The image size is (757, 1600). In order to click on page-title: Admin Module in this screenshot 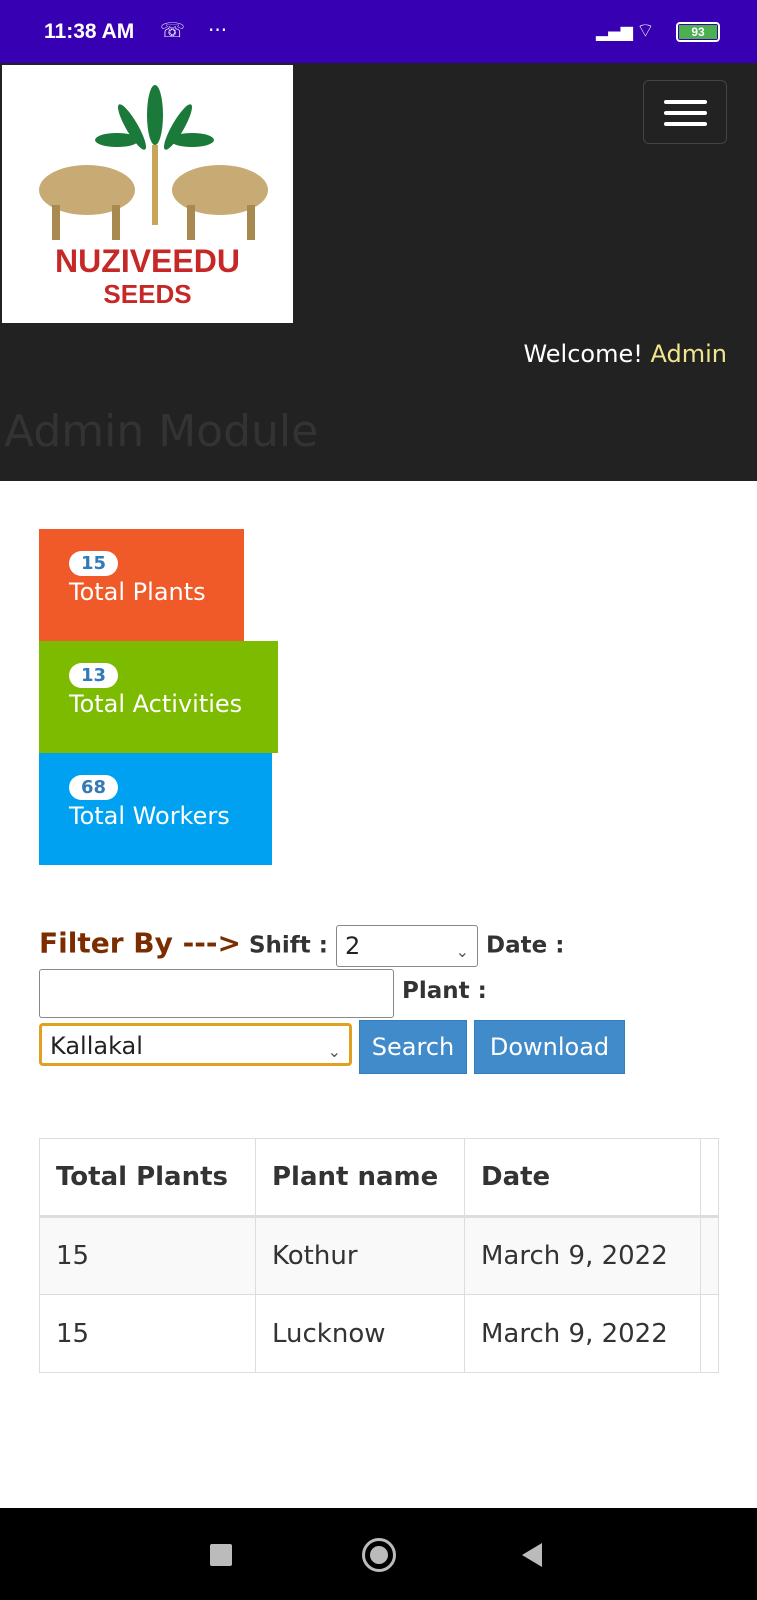, I will do `click(161, 431)`.